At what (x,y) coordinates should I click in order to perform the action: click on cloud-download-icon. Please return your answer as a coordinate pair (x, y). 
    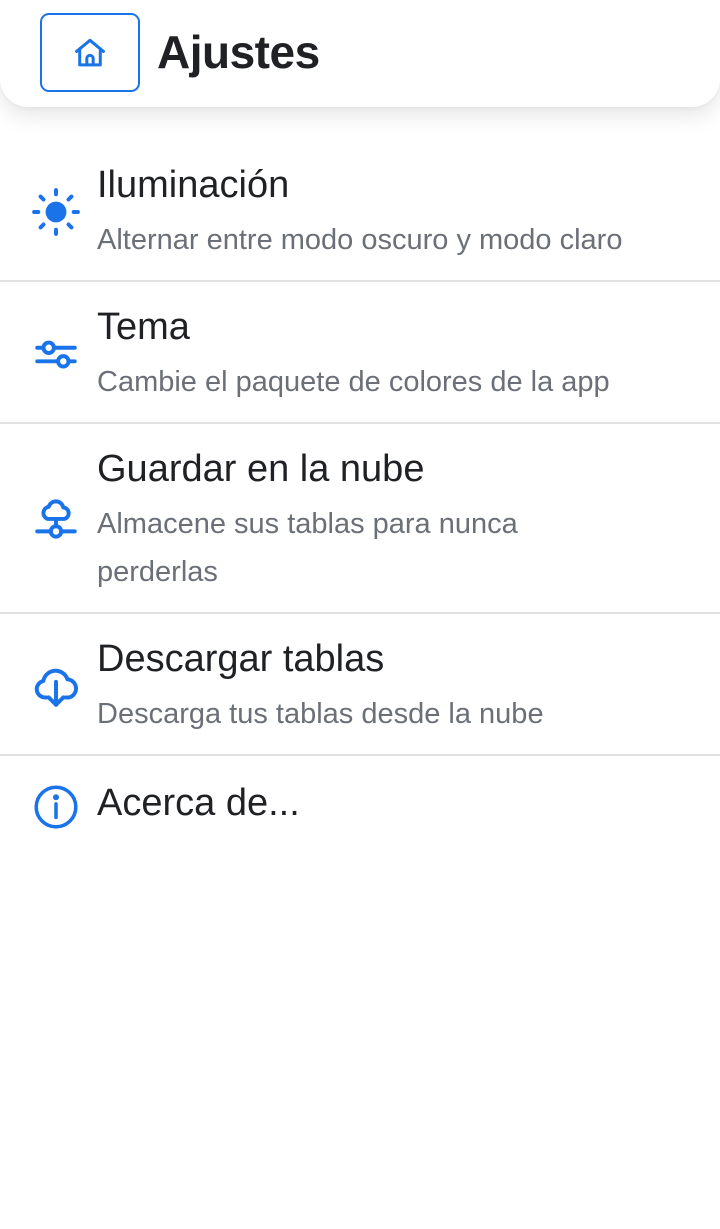
    Looking at the image, I should click on (56, 686).